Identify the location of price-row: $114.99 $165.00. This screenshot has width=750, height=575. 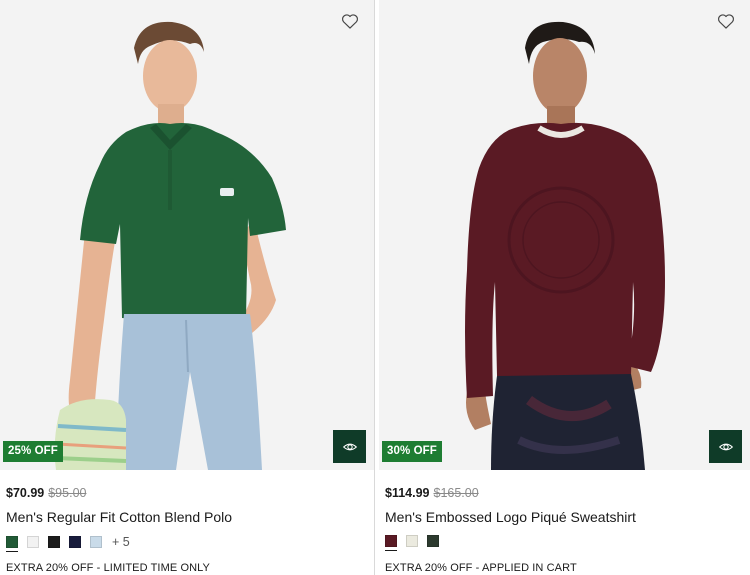
(564, 494).